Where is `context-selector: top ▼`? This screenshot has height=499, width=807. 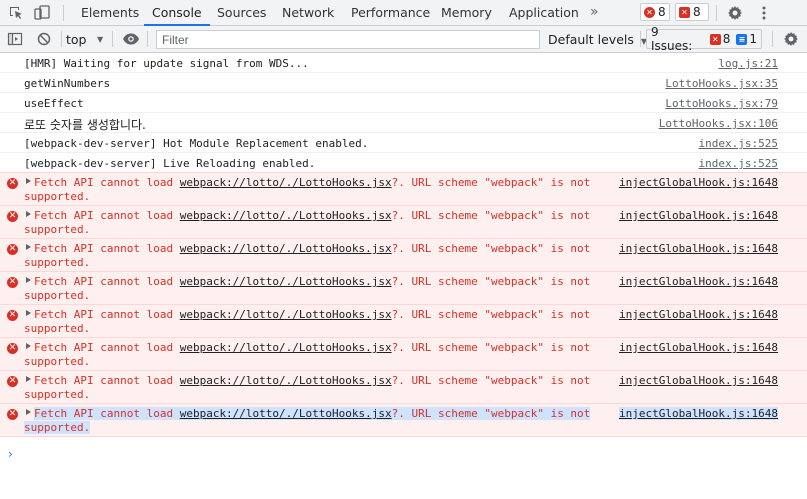
context-selector: top ▼ is located at coordinates (86, 39).